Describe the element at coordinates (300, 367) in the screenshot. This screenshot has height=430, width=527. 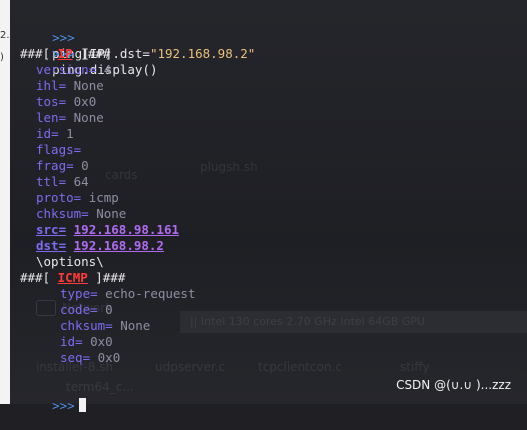
I see `ghost-file-label: tcpclientcon.c` at that location.